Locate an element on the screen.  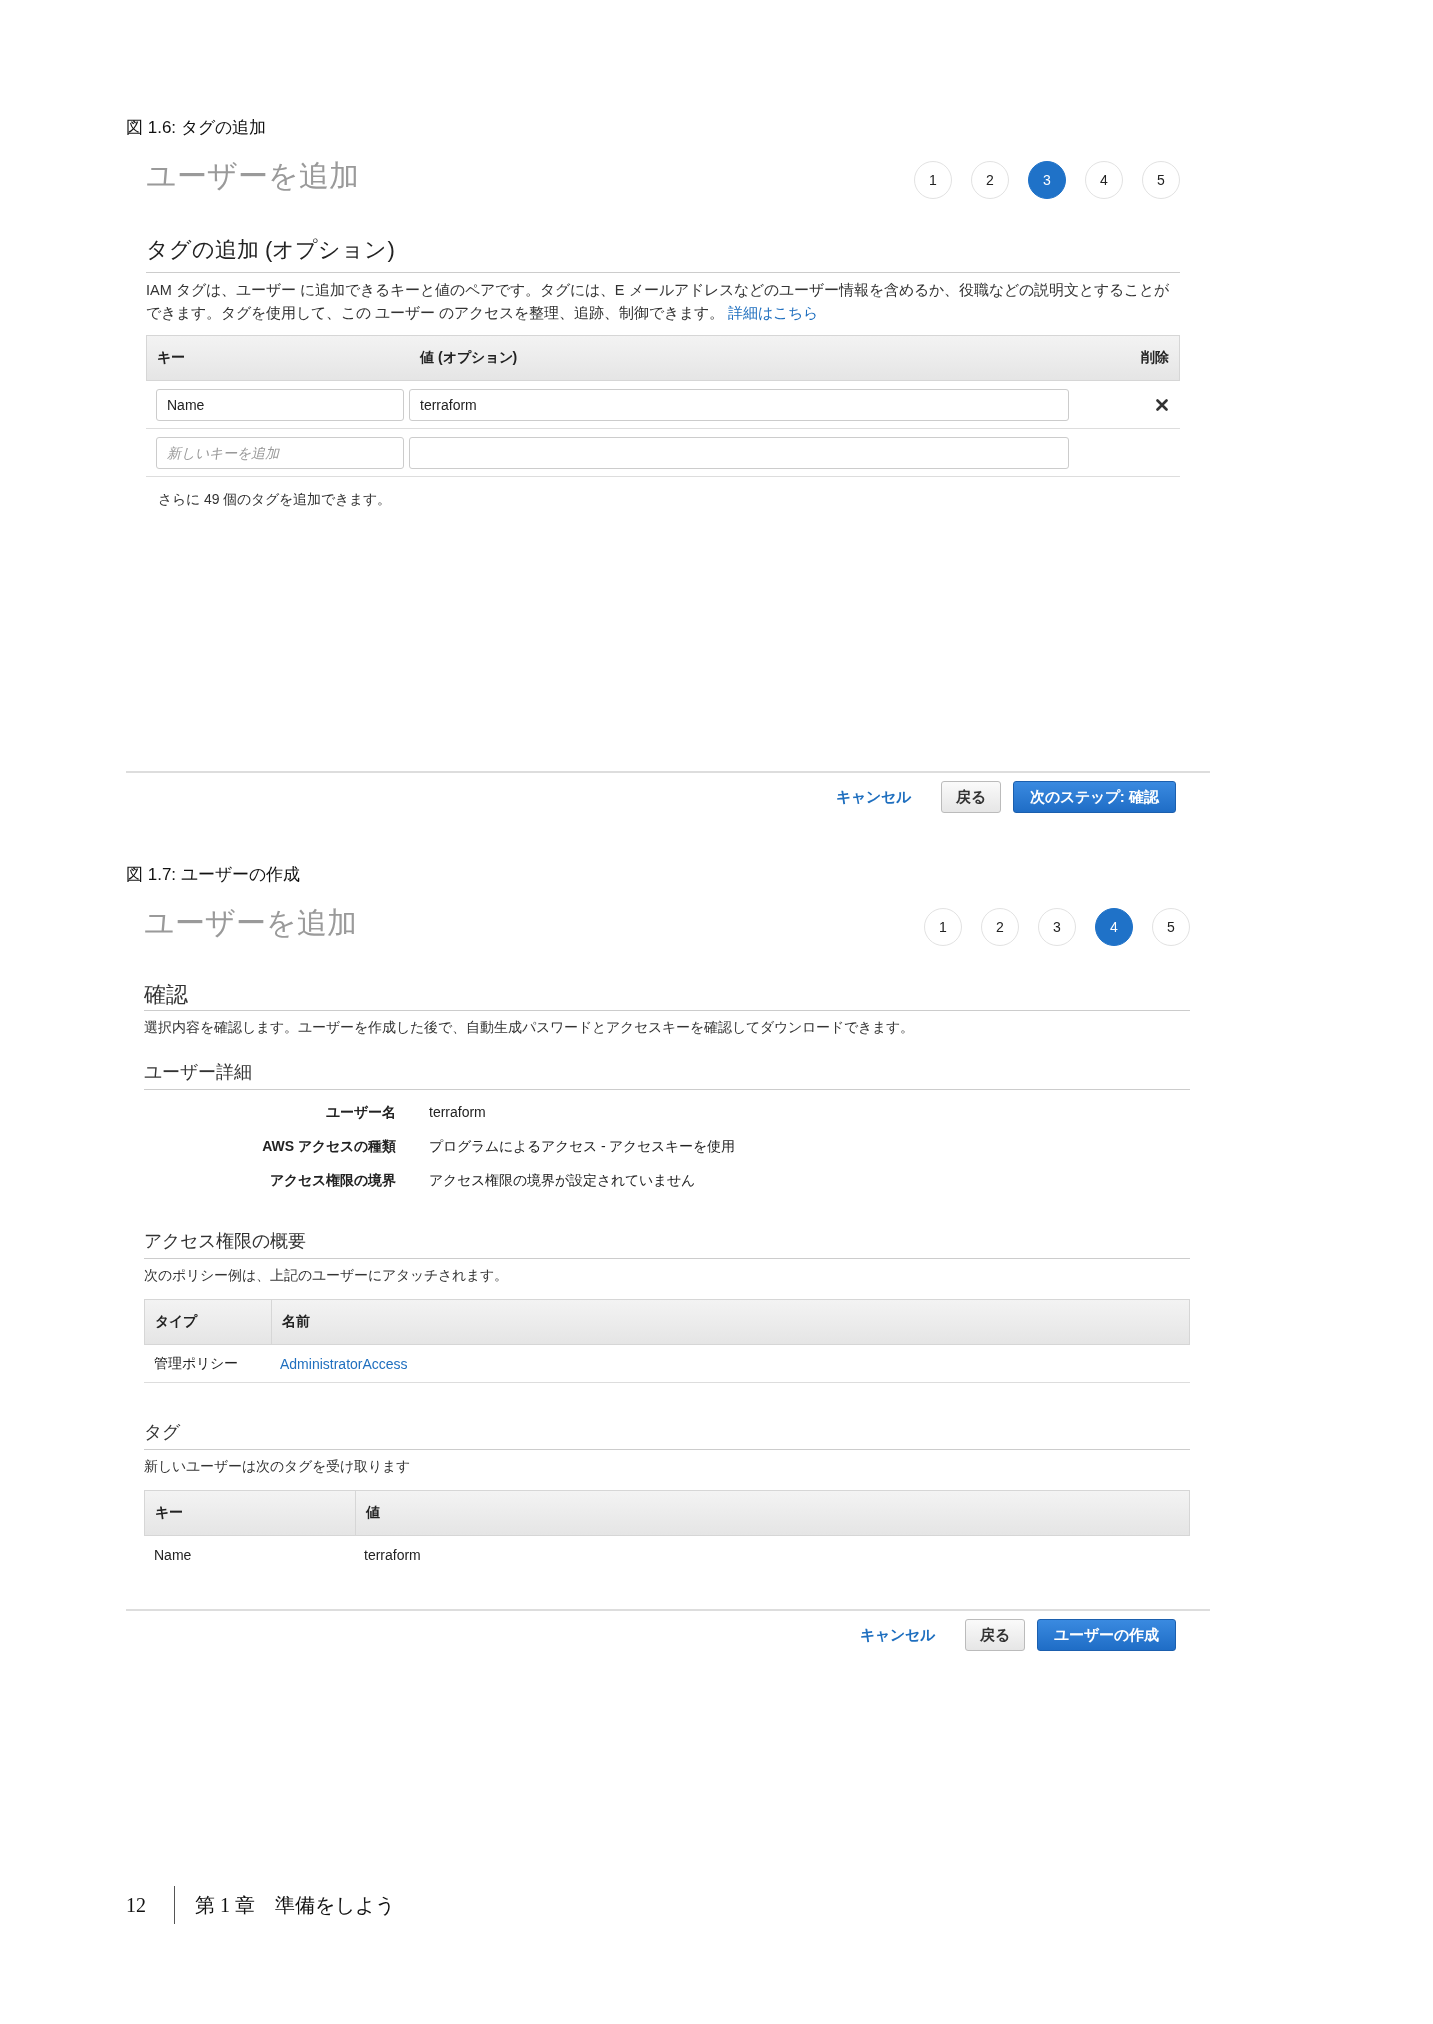
figure-caption: 図 1.7: ユーザーの作成 is located at coordinates (213, 875).